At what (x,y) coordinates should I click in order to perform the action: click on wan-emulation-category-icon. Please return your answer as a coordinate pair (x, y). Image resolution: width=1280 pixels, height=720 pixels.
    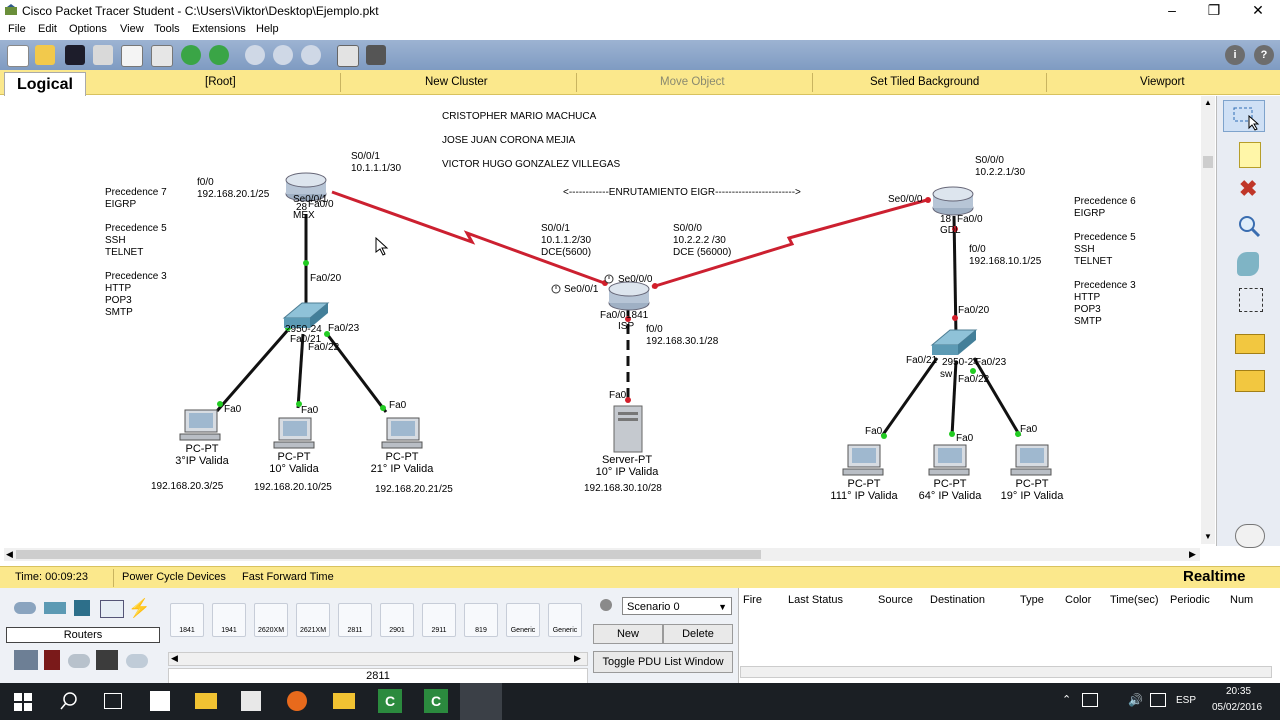
    Looking at the image, I should click on (79, 661).